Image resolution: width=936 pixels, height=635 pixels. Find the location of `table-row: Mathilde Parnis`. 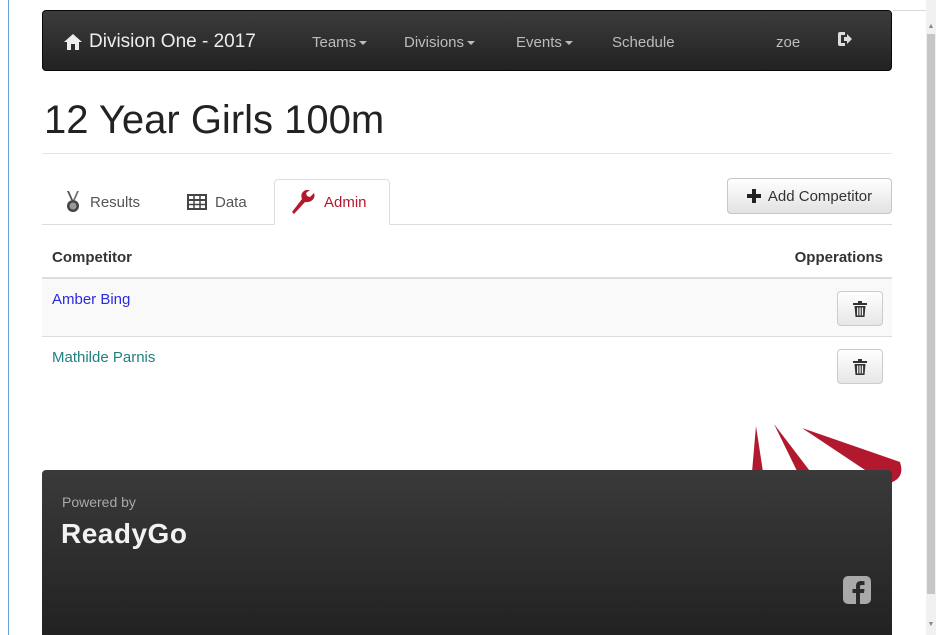

table-row: Mathilde Parnis is located at coordinates (467, 365).